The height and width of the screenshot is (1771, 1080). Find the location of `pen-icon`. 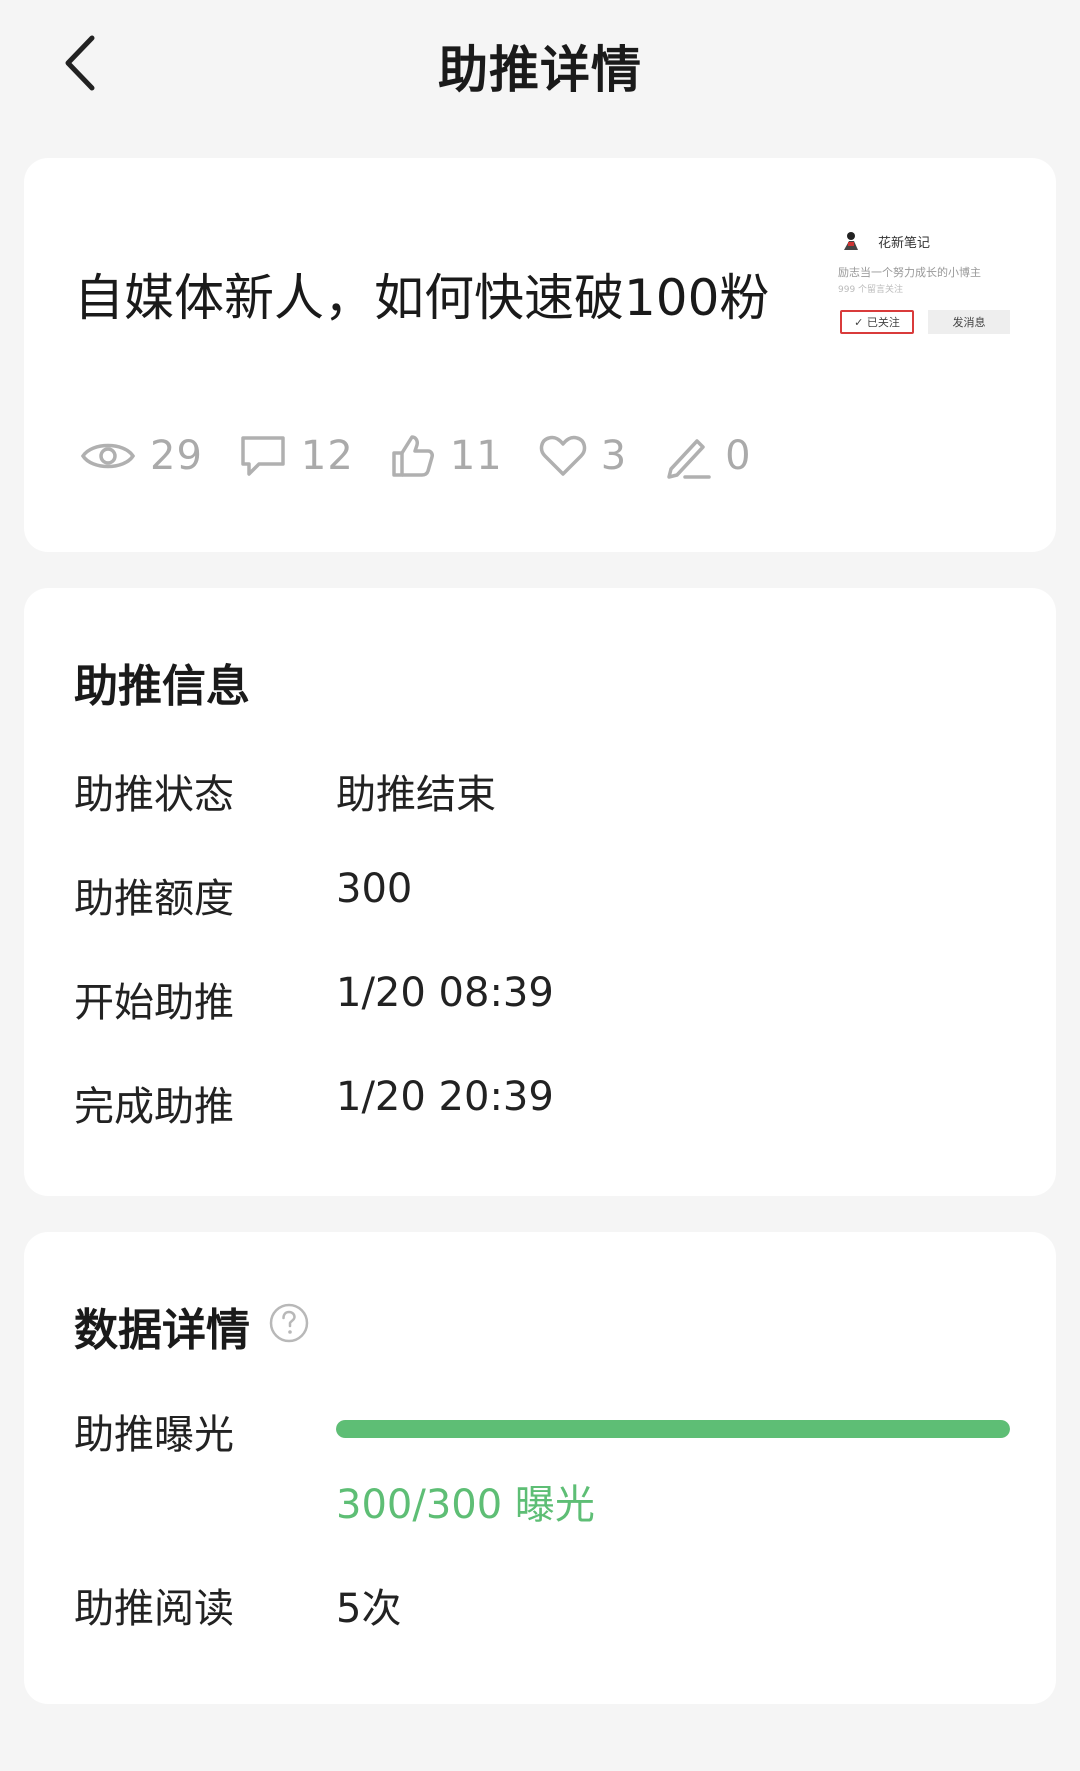

pen-icon is located at coordinates (689, 459).